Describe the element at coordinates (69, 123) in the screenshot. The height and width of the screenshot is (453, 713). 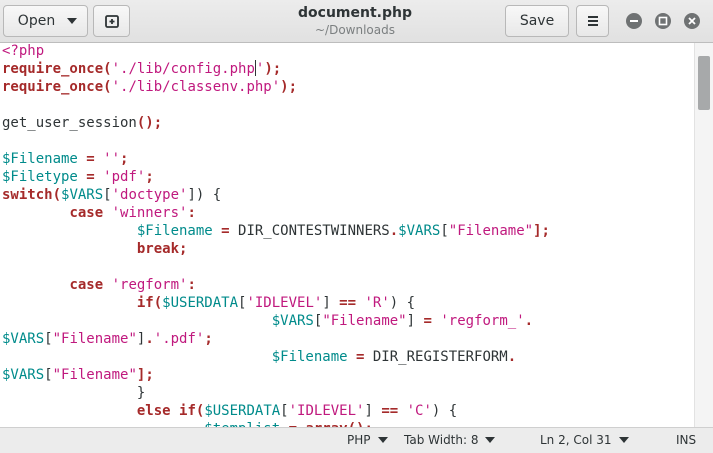
I see `code-token: get_user_session` at that location.